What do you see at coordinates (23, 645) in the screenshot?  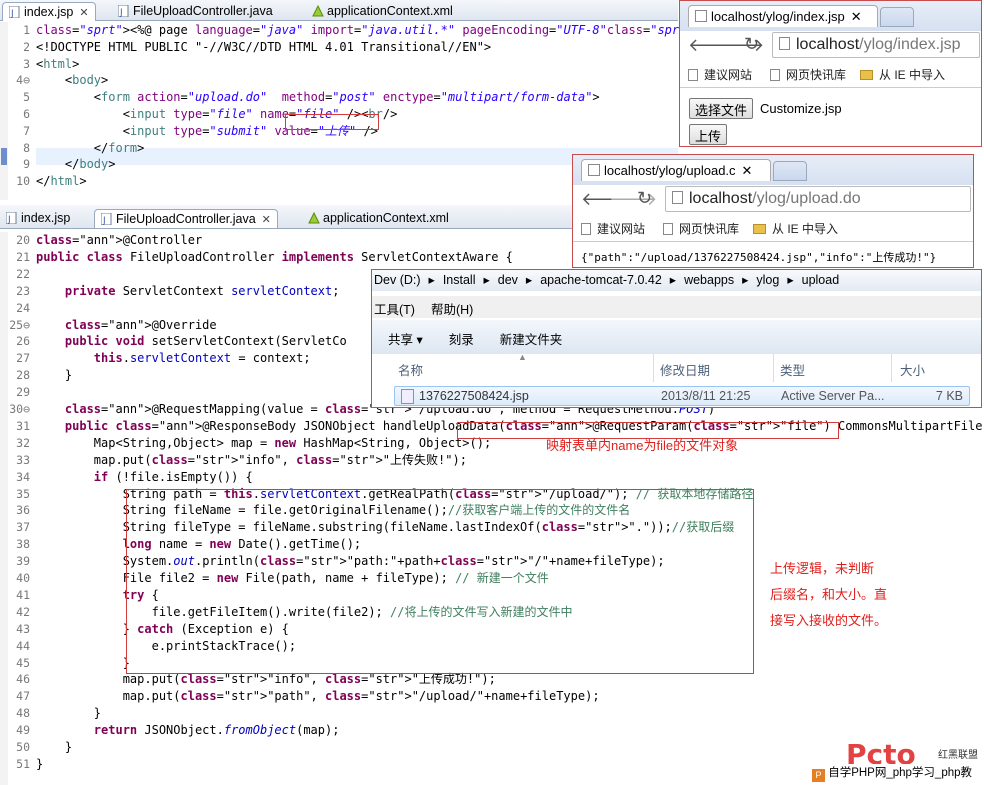 I see `line-number: 44` at bounding box center [23, 645].